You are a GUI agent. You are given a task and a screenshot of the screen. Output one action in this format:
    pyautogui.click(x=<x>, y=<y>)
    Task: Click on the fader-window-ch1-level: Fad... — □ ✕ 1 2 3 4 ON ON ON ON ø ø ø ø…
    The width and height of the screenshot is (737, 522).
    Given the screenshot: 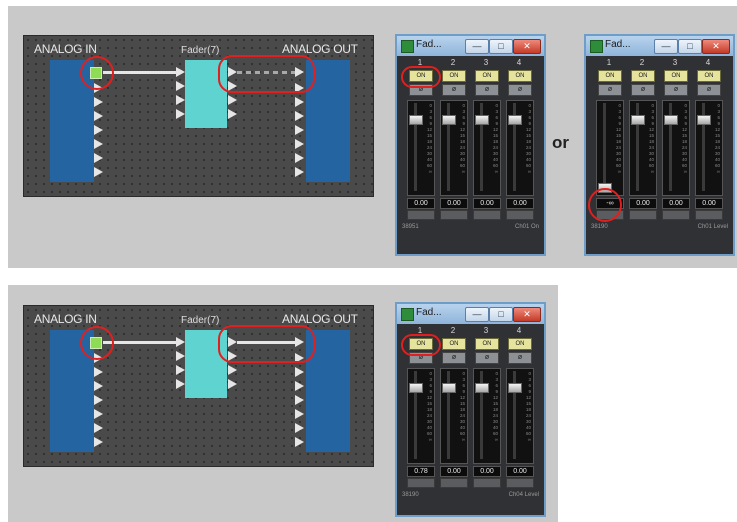 What is the action you would take?
    pyautogui.click(x=659, y=145)
    